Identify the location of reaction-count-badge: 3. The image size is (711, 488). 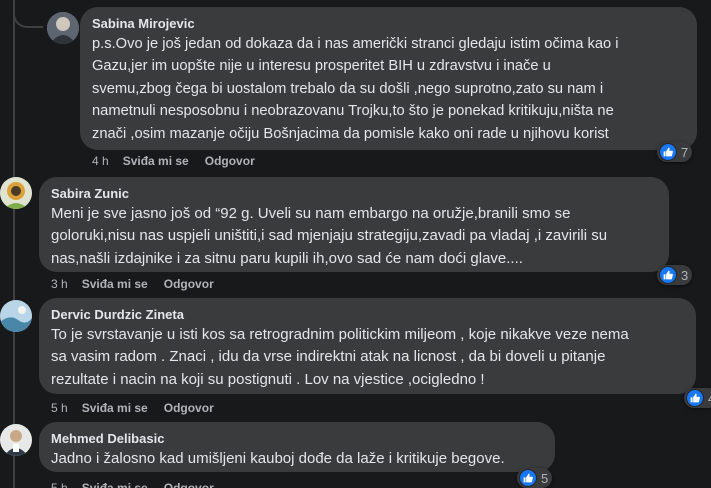
(675, 275).